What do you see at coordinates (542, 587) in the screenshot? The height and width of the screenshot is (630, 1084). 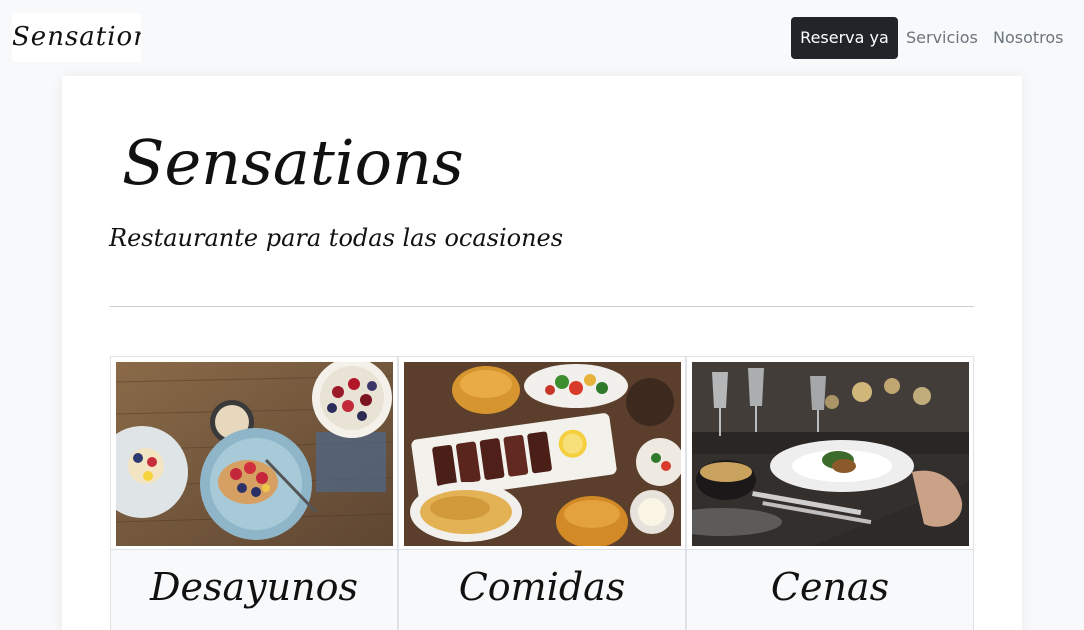 I see `service-label-comidas: Comidas` at bounding box center [542, 587].